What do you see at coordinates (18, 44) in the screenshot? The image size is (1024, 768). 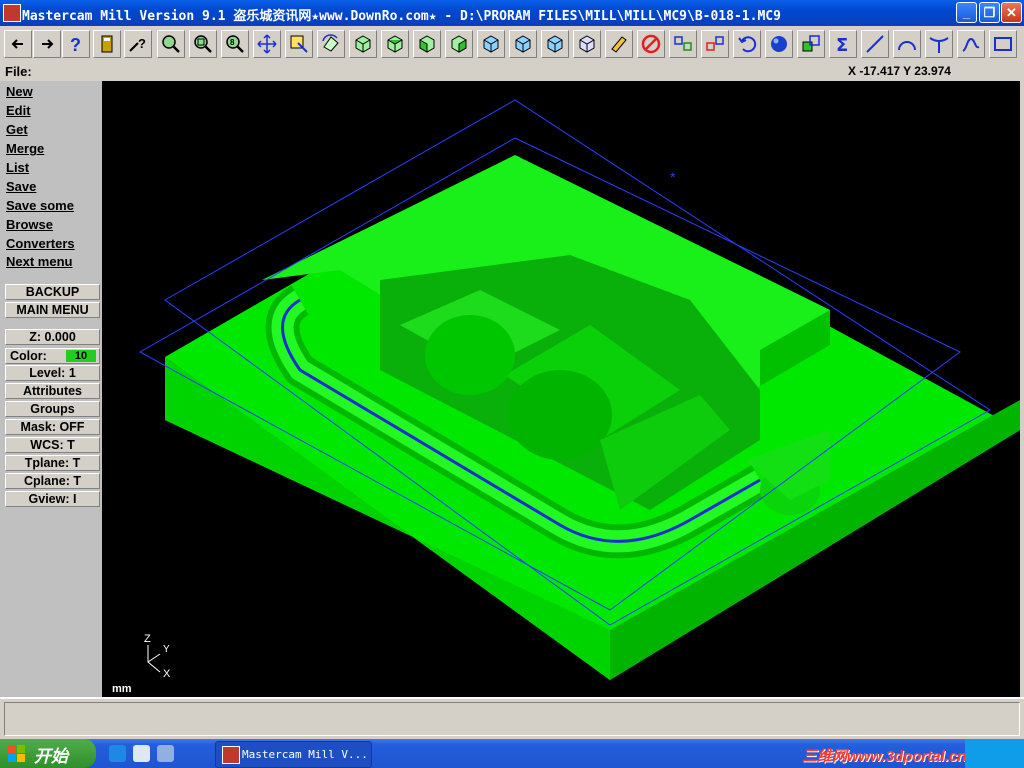 I see `back-arrow-icon` at bounding box center [18, 44].